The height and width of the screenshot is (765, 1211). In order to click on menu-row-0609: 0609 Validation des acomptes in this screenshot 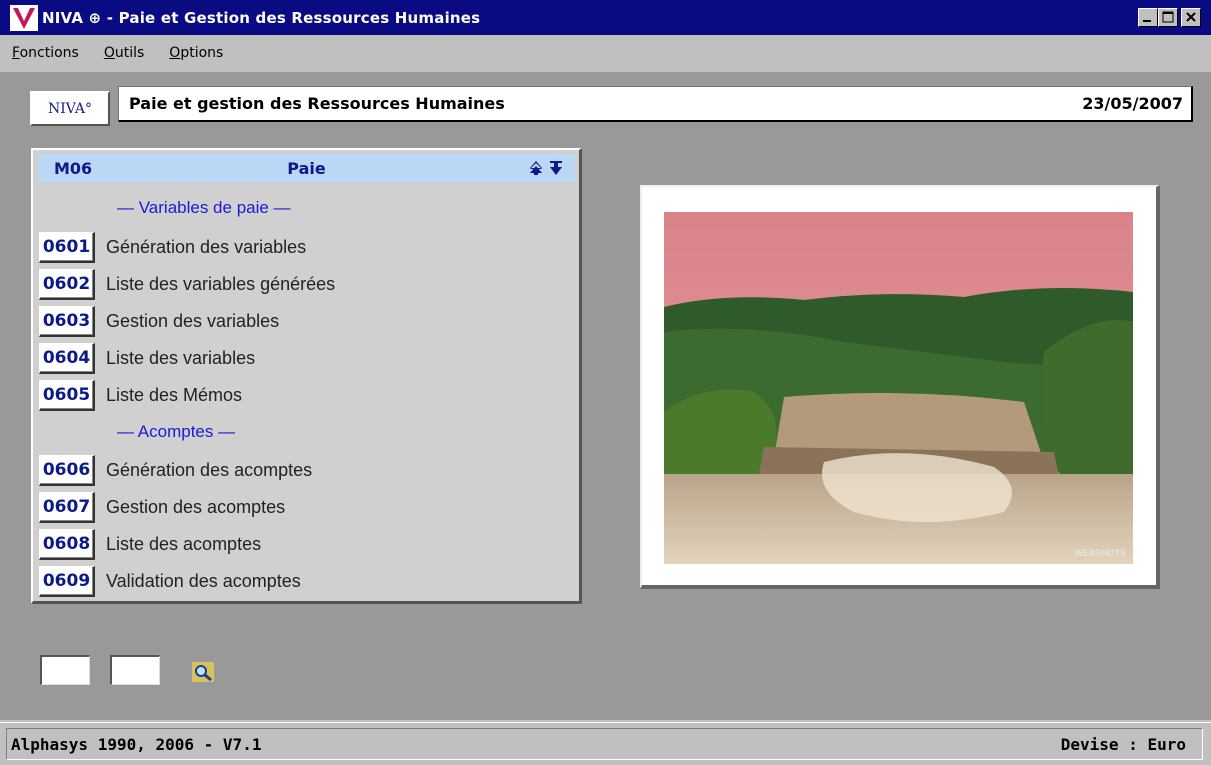, I will do `click(170, 581)`.